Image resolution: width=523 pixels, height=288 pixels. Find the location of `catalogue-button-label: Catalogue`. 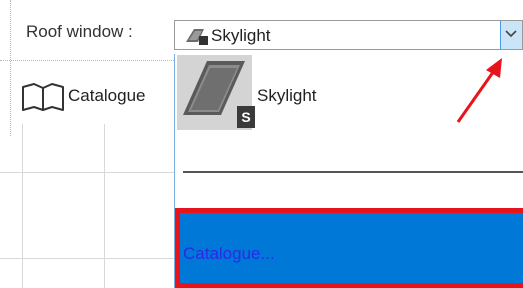

catalogue-button-label: Catalogue is located at coordinates (107, 95).